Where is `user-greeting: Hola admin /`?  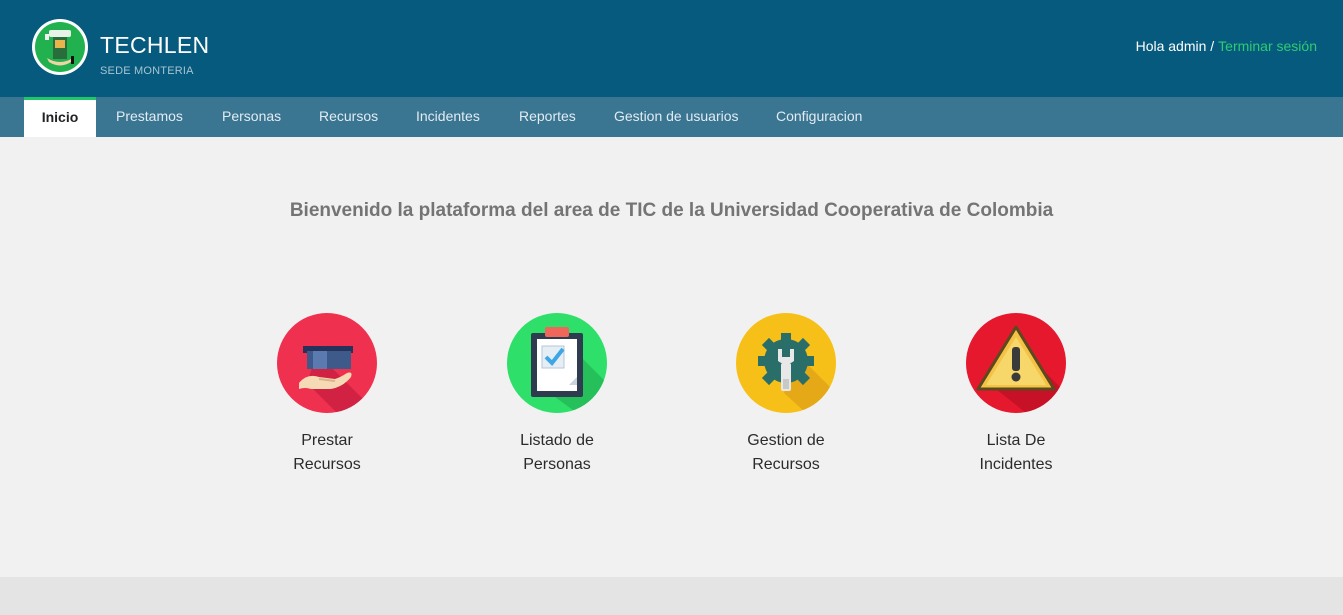
user-greeting: Hola admin / is located at coordinates (1175, 46).